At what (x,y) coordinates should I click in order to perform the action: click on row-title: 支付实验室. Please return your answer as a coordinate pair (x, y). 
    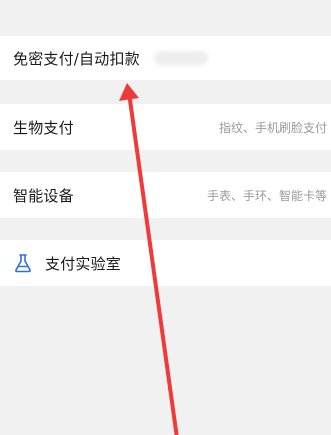
    Looking at the image, I should click on (83, 263).